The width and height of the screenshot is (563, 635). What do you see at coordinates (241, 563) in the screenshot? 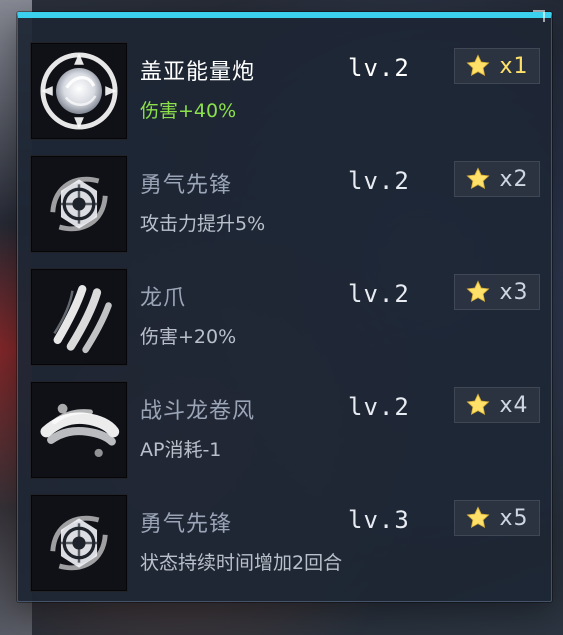
I see `skill-effect: 状态持续时间增加2回合` at bounding box center [241, 563].